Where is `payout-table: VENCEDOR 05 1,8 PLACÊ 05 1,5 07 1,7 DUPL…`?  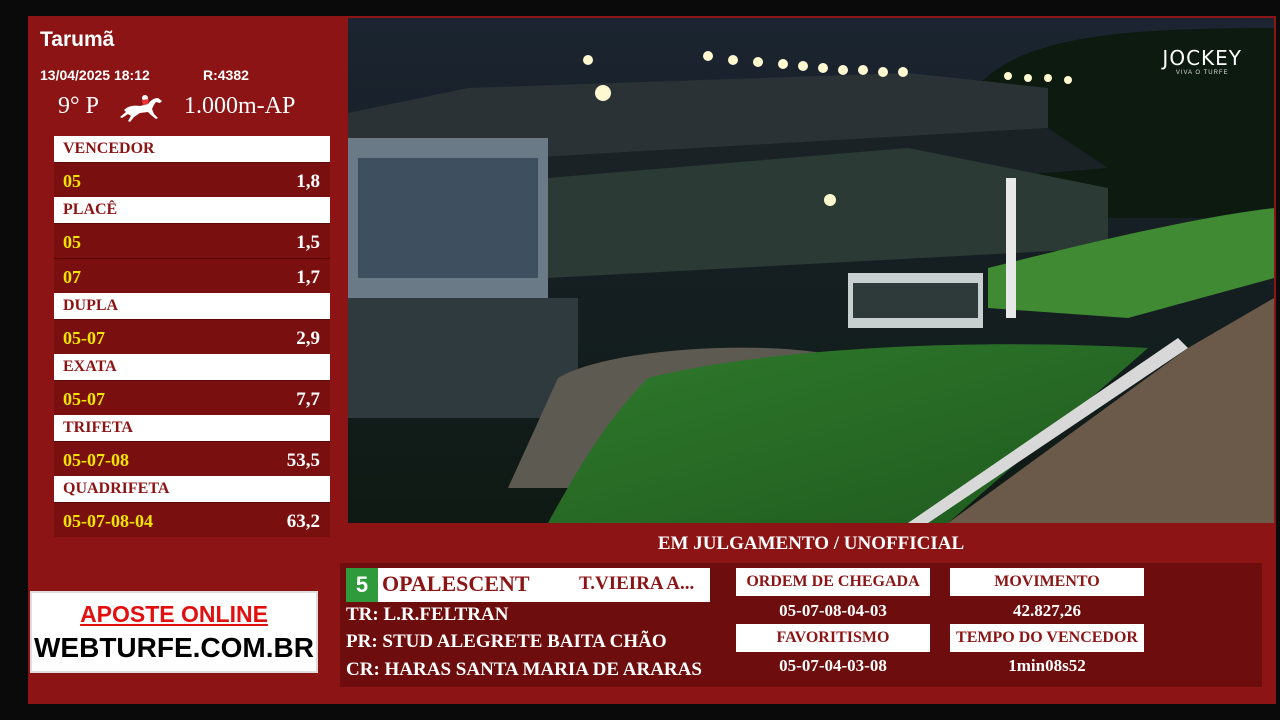 payout-table: VENCEDOR 05 1,8 PLACÊ 05 1,5 07 1,7 DUPL… is located at coordinates (192, 336).